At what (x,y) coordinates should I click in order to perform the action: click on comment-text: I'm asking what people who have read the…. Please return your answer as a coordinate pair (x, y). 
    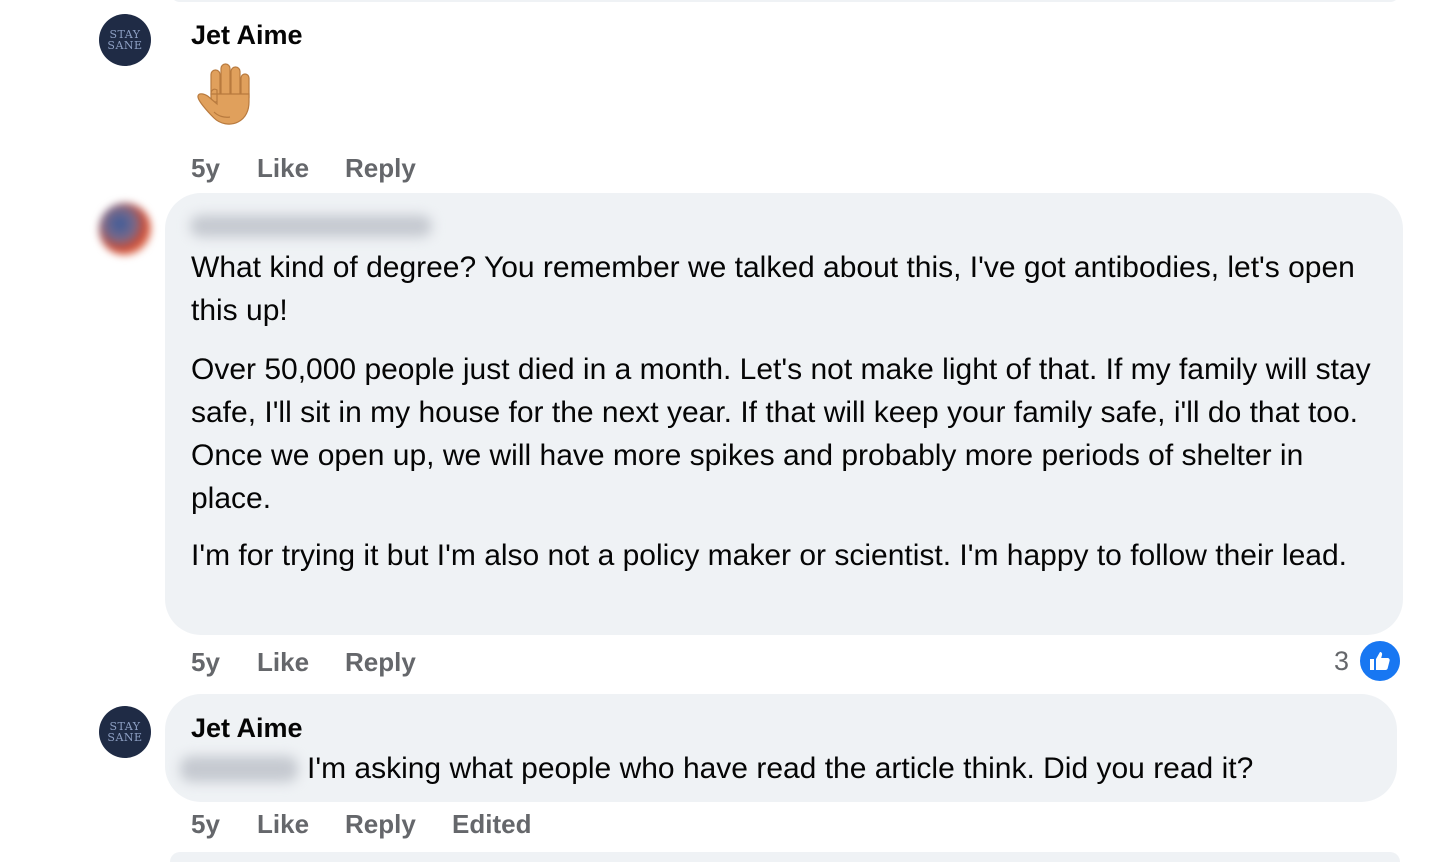
    Looking at the image, I should click on (780, 768).